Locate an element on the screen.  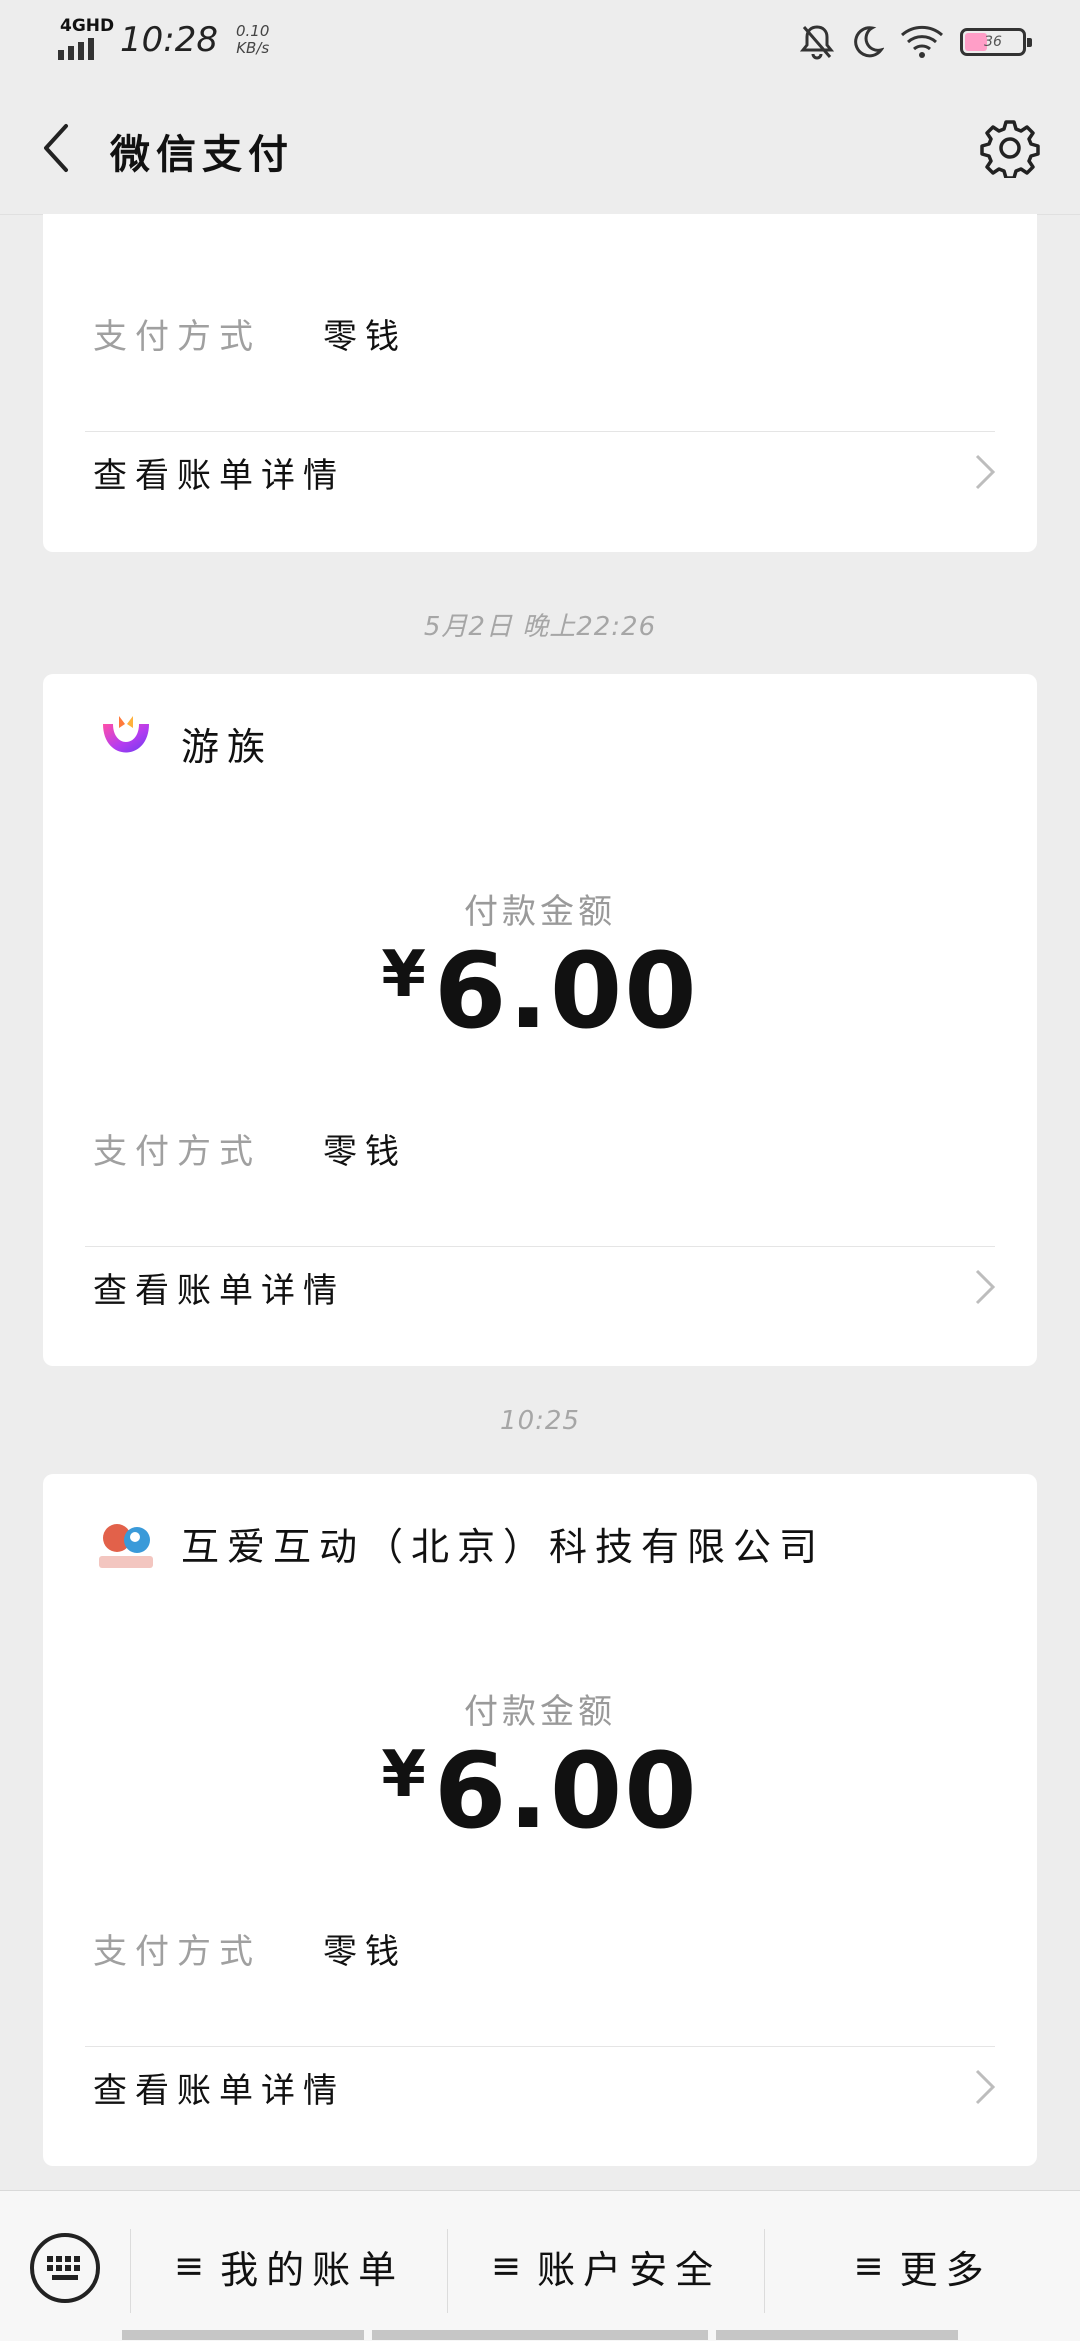
network-speed: 0.10 KB/s is located at coordinates (252, 40).